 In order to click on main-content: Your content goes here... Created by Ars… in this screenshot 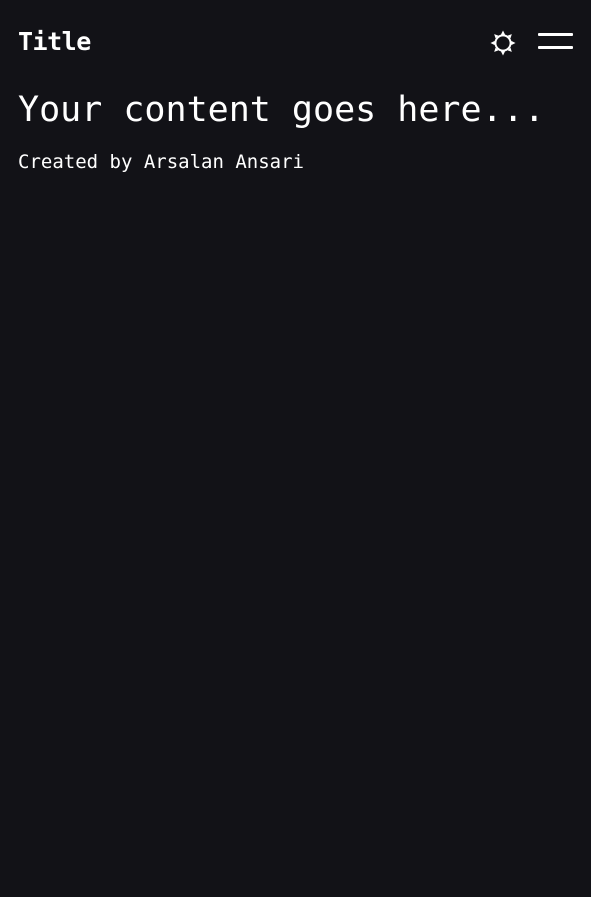, I will do `click(295, 130)`.